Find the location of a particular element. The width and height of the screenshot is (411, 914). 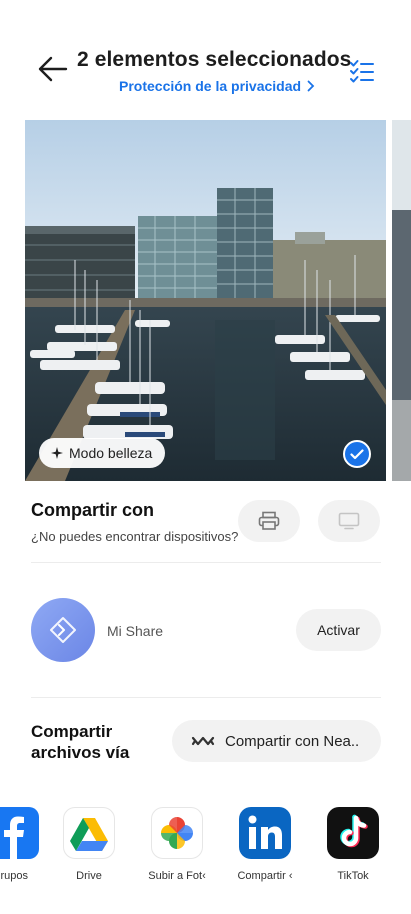

tv-button is located at coordinates (349, 521).